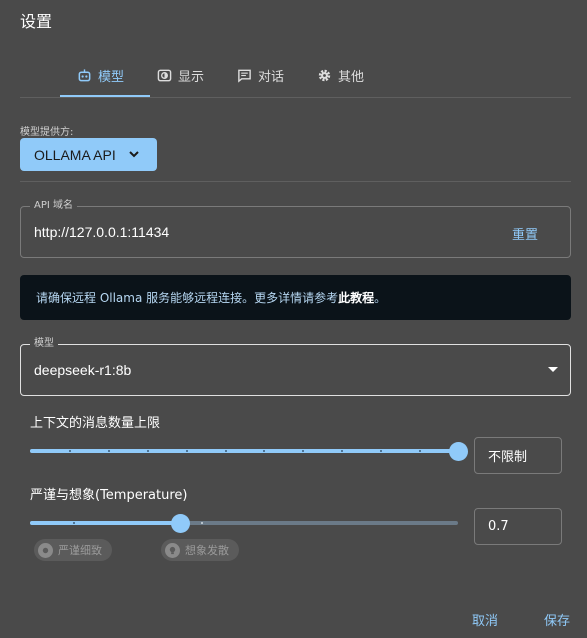 Image resolution: width=587 pixels, height=638 pixels. I want to click on context-limit-label: 上下文的消息数量上限, so click(95, 423).